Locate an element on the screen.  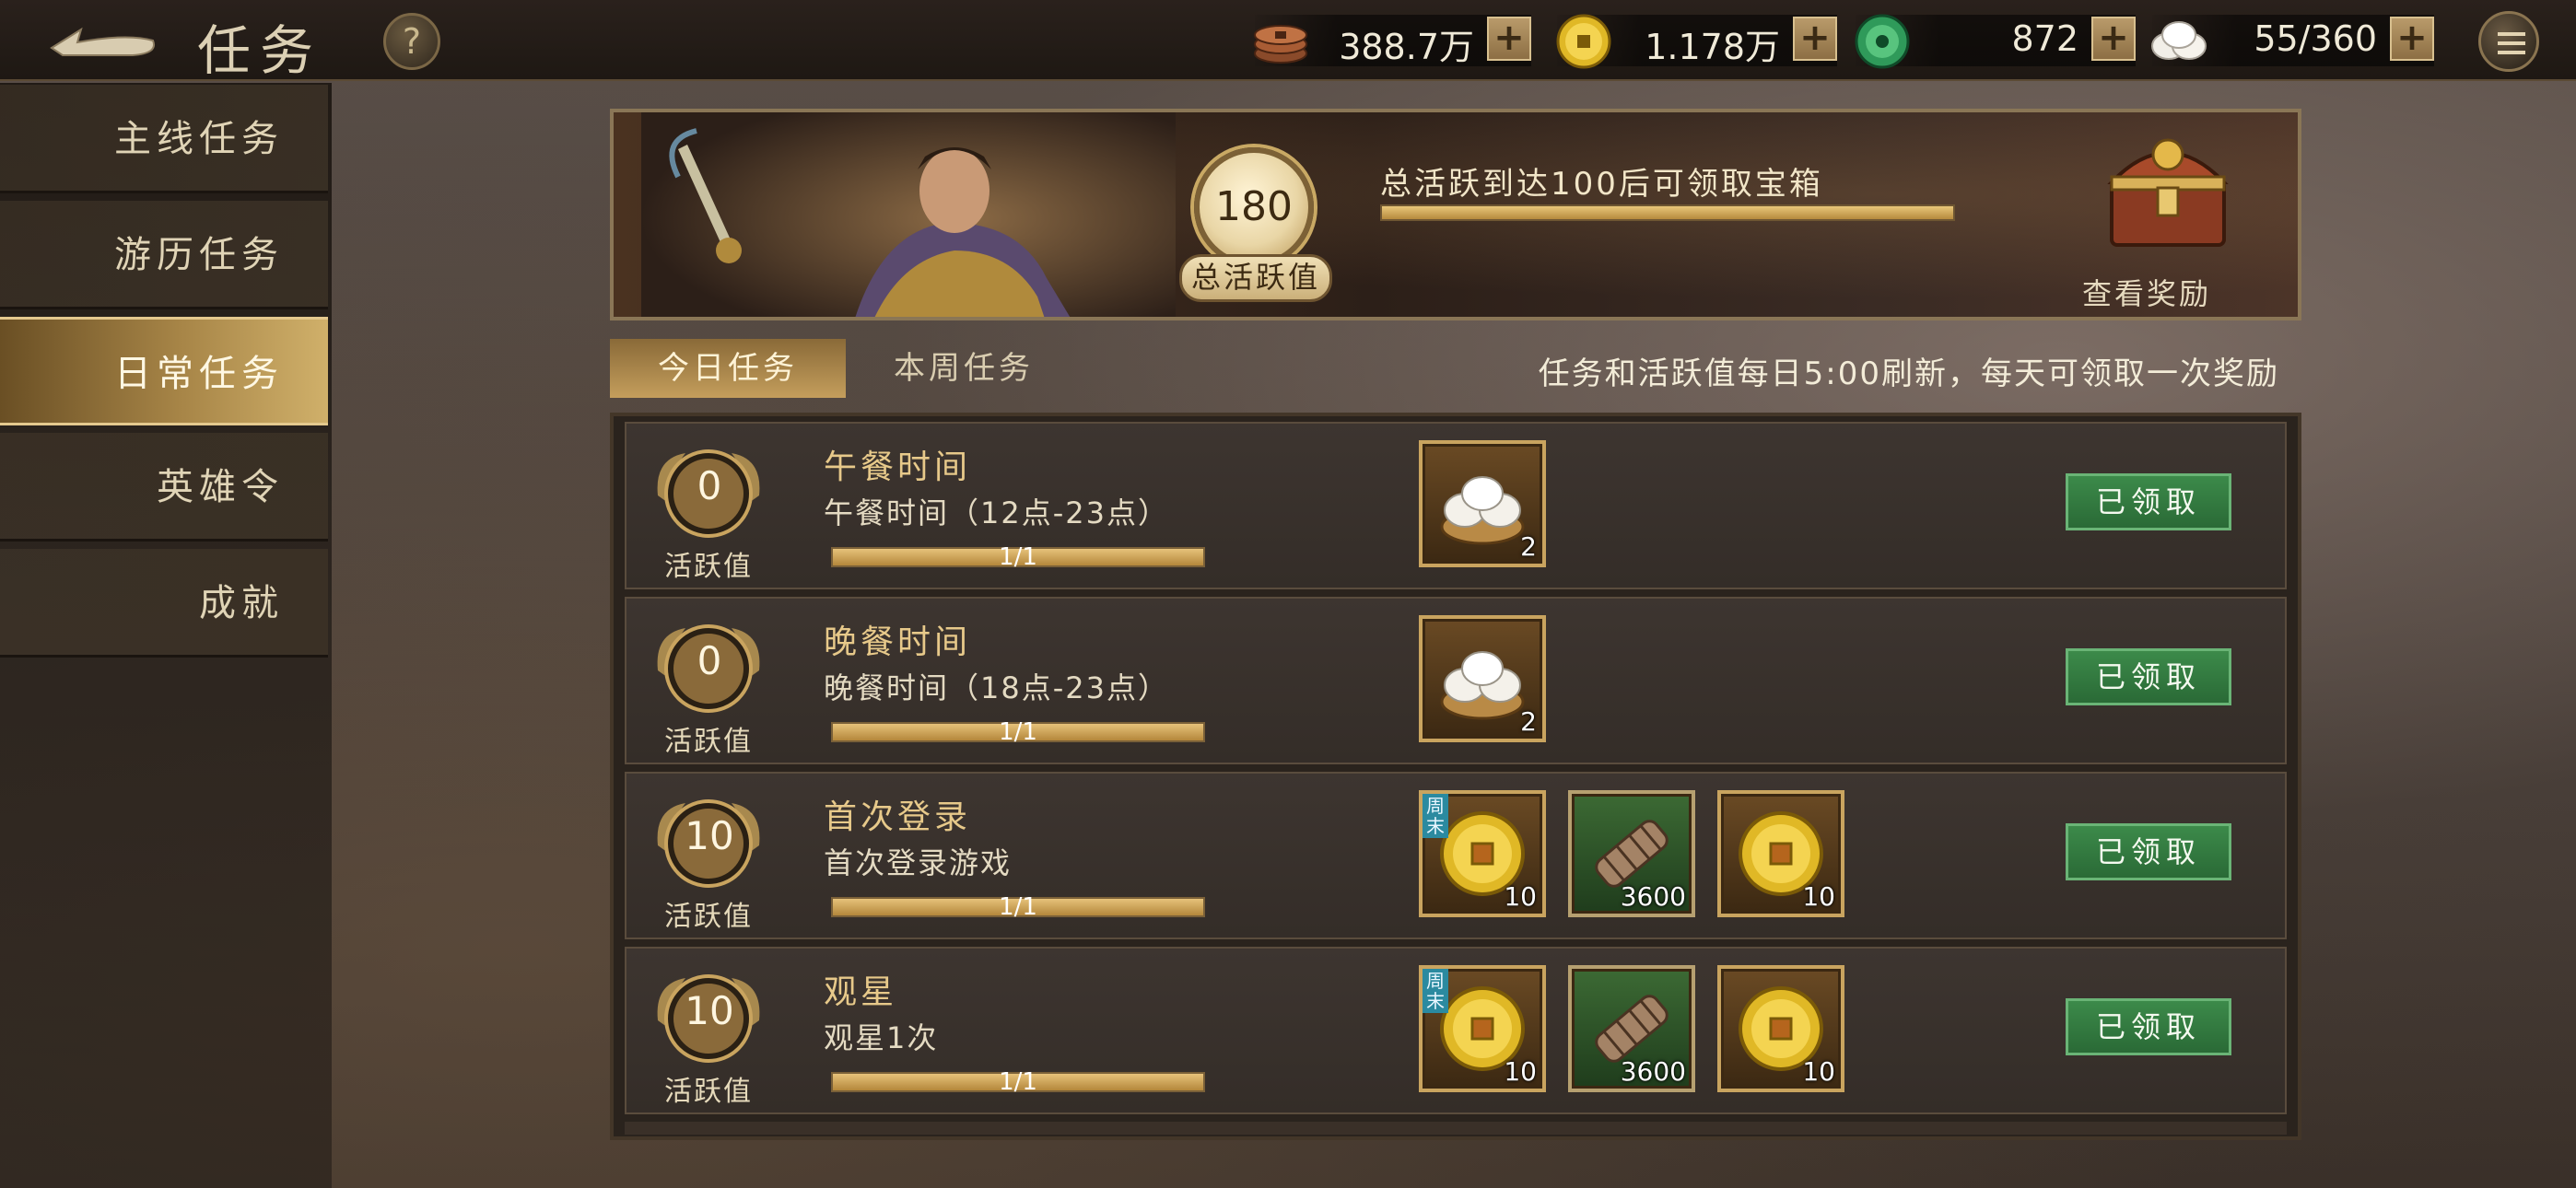
sidebar-item-hero-order: 英雄令 is located at coordinates (164, 487).